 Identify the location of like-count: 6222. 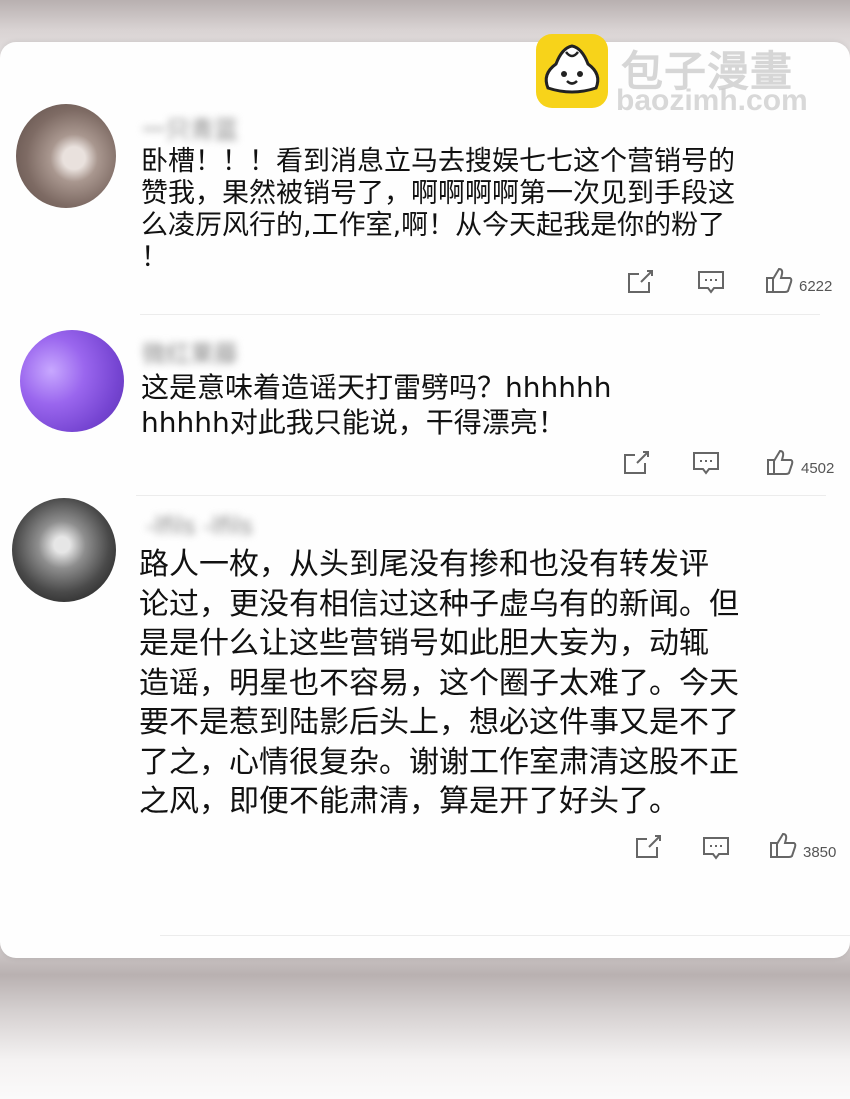
(816, 286).